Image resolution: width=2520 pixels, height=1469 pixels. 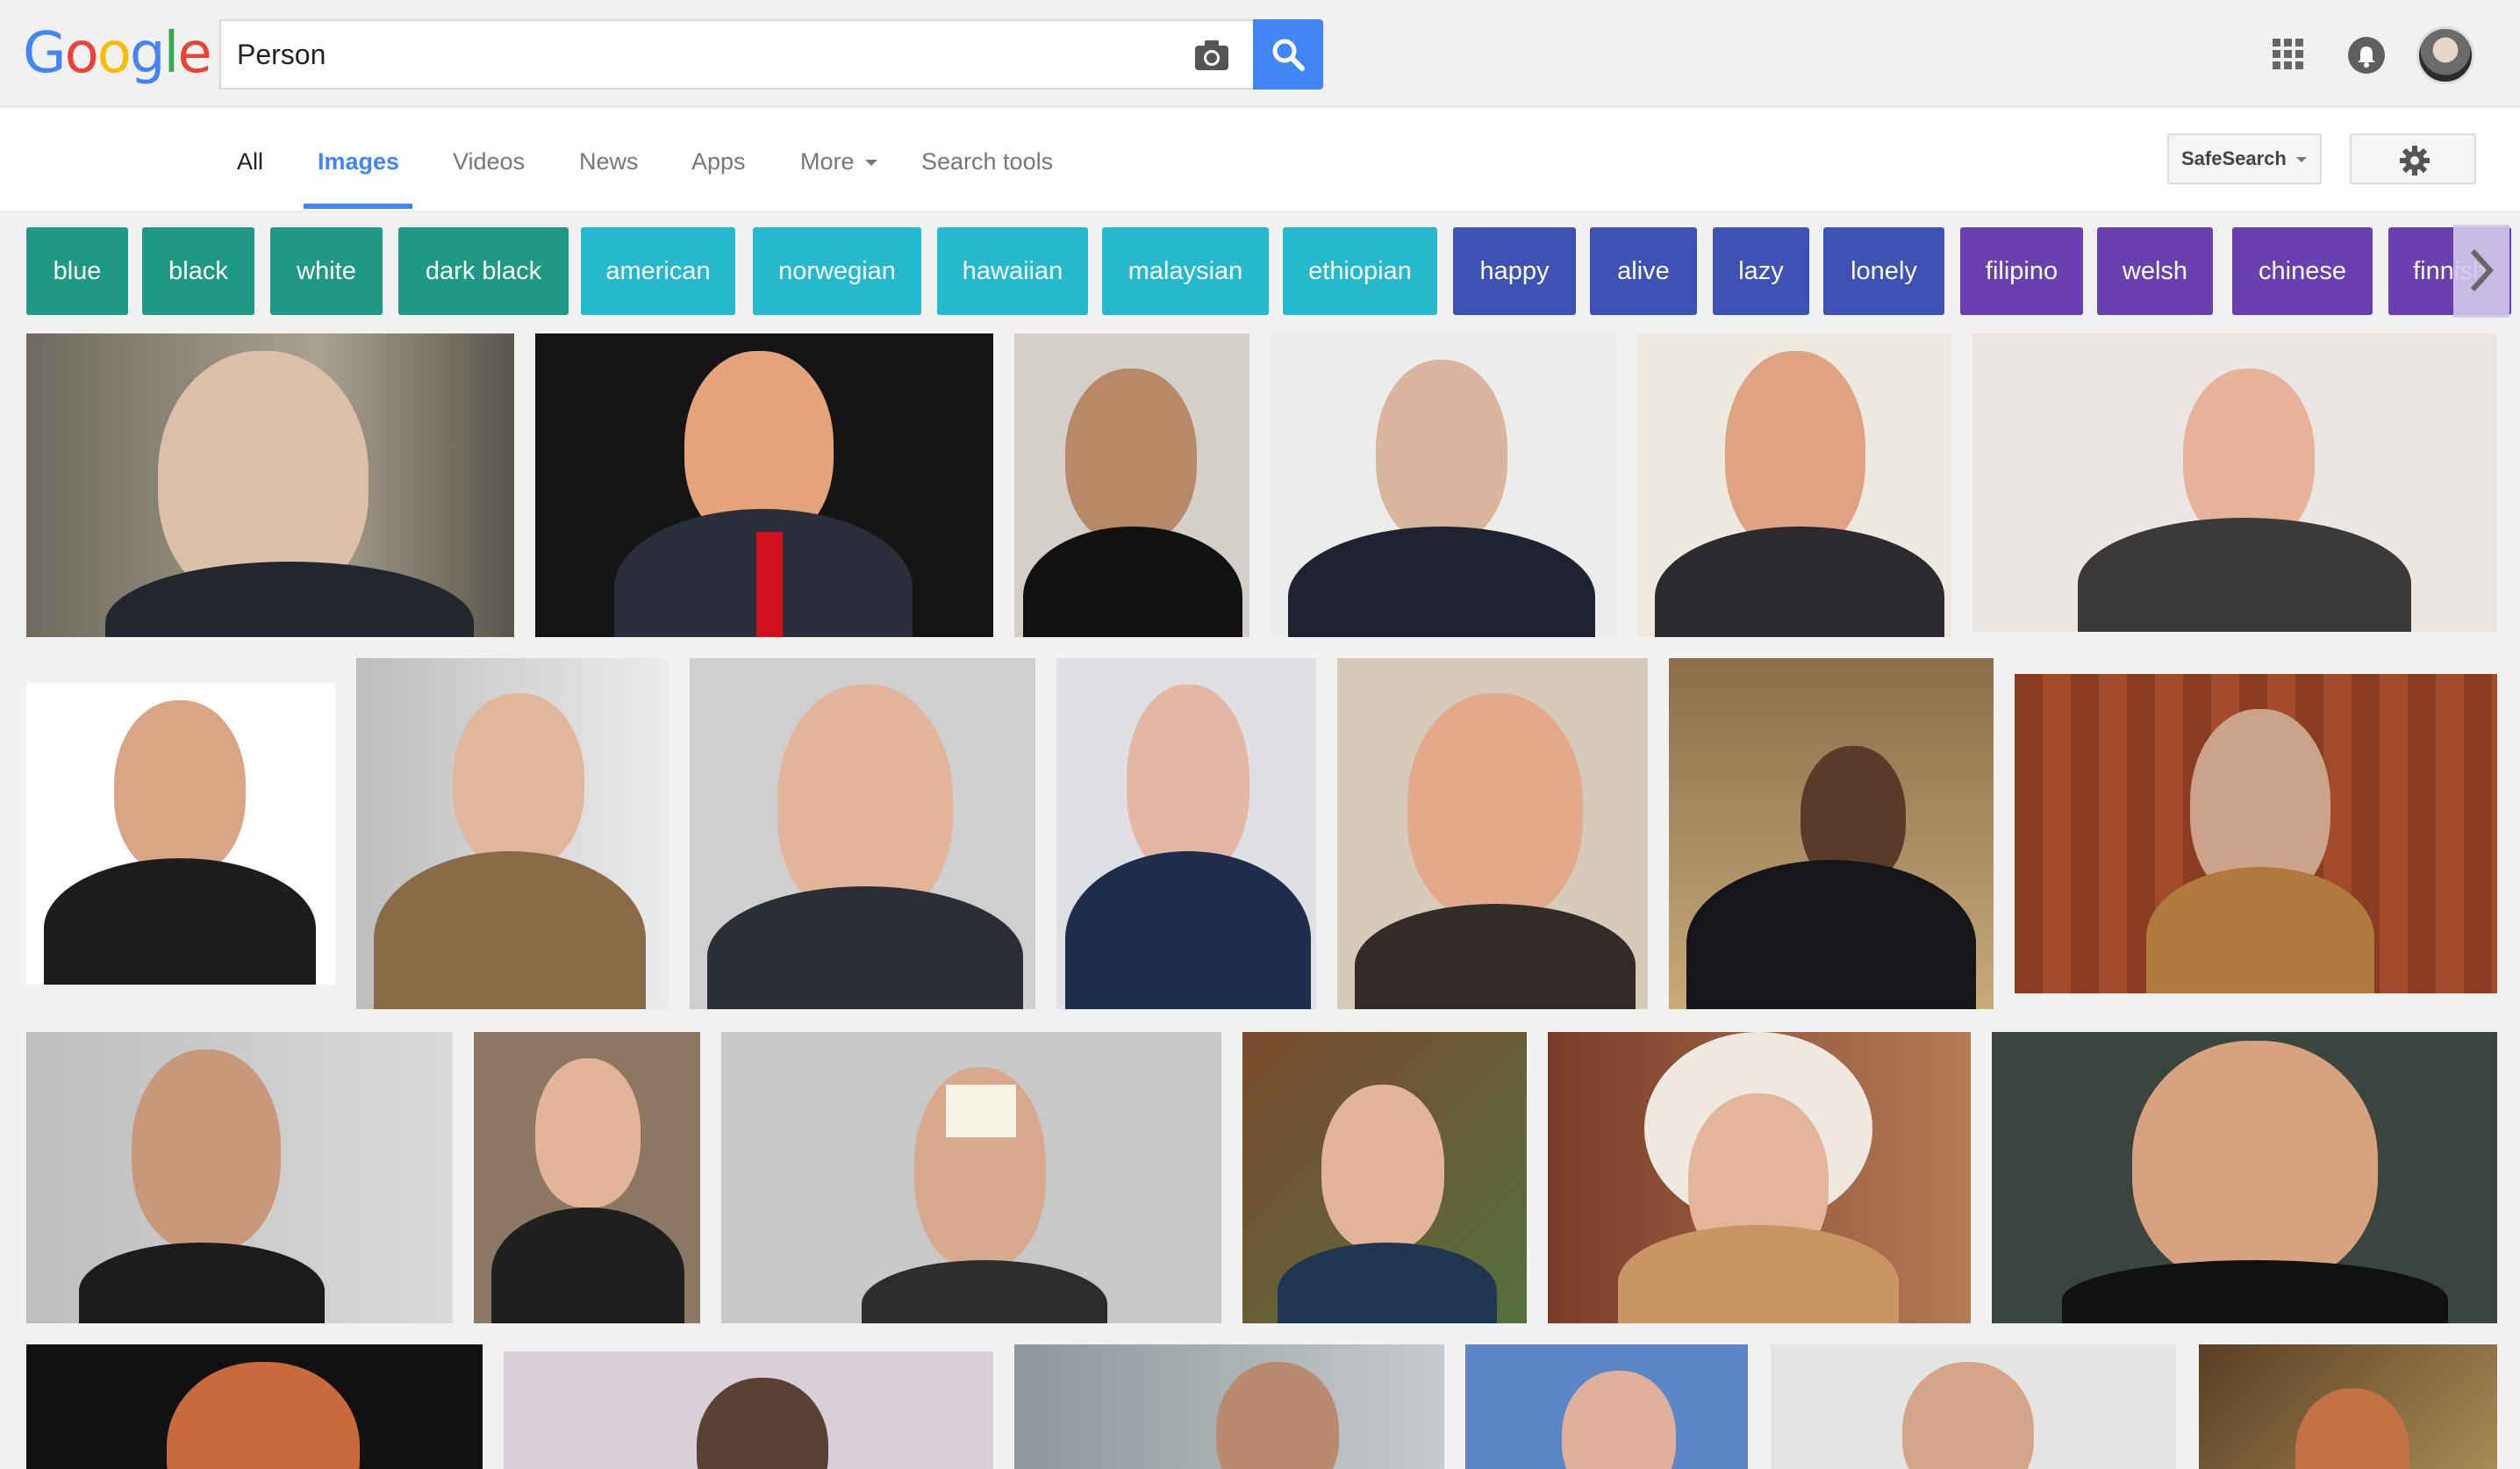 I want to click on tab-all: All, so click(x=250, y=162).